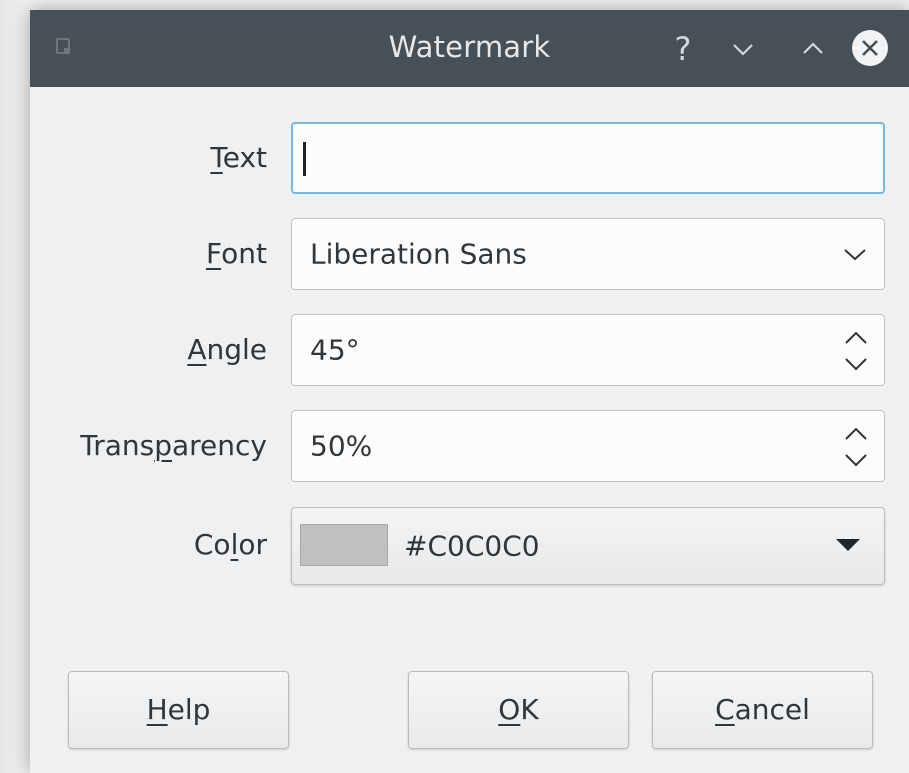 The width and height of the screenshot is (909, 773). What do you see at coordinates (335, 350) in the screenshot?
I see `angle-value: 45°` at bounding box center [335, 350].